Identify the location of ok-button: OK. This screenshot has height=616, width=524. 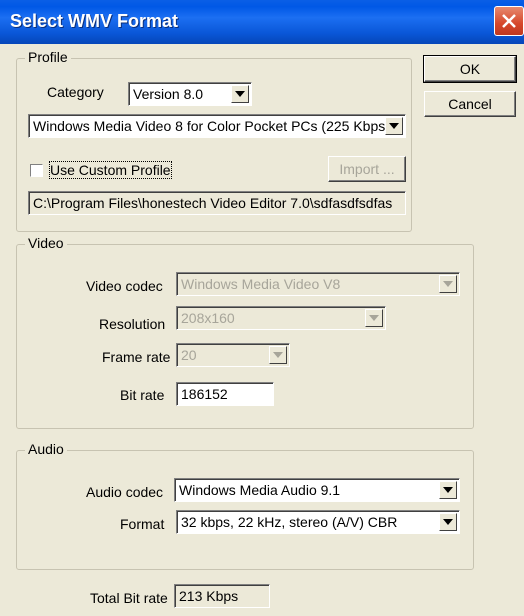
(470, 69).